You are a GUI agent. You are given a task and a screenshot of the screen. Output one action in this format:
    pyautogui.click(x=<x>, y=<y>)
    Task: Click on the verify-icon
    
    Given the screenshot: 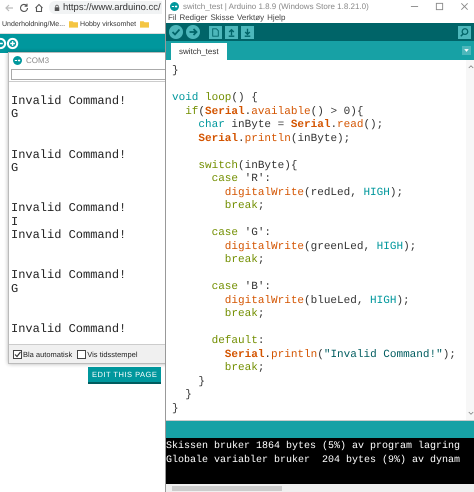 What is the action you would take?
    pyautogui.click(x=176, y=32)
    